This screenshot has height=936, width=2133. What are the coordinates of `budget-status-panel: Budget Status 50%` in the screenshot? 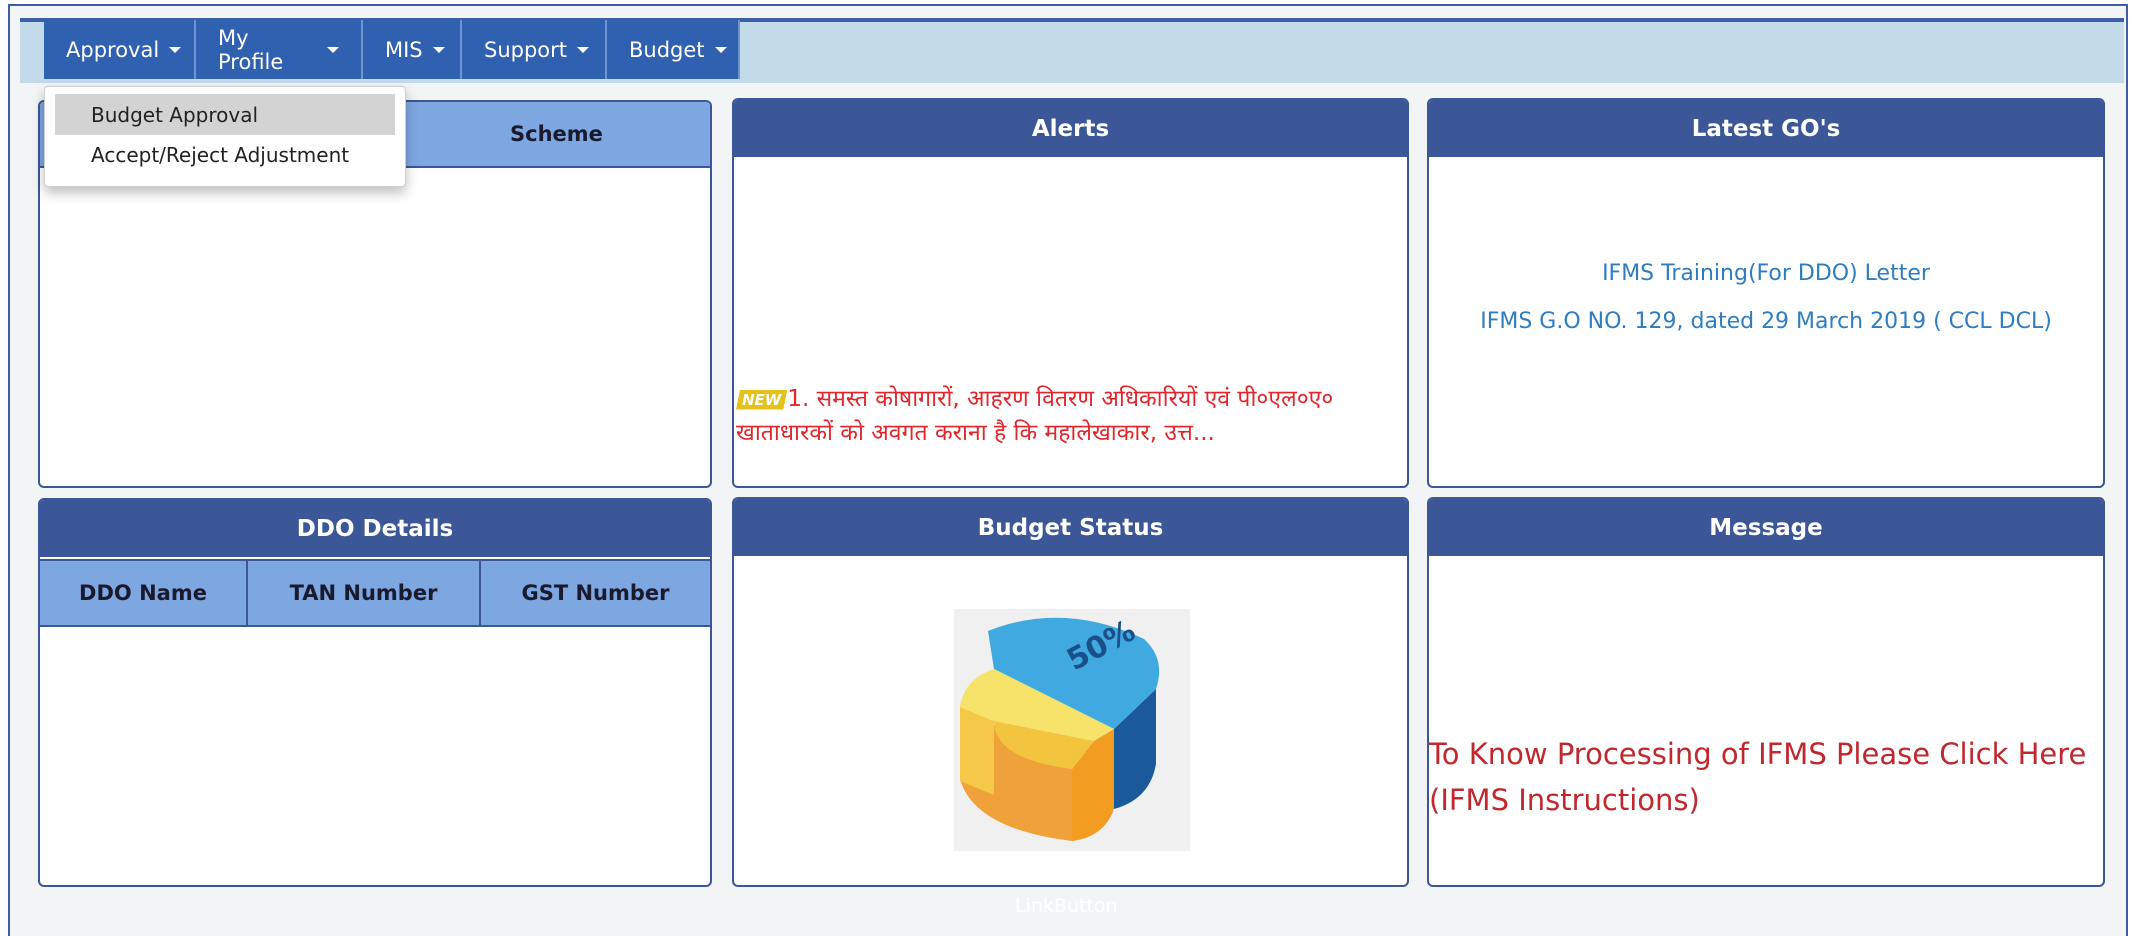 It's located at (1070, 692).